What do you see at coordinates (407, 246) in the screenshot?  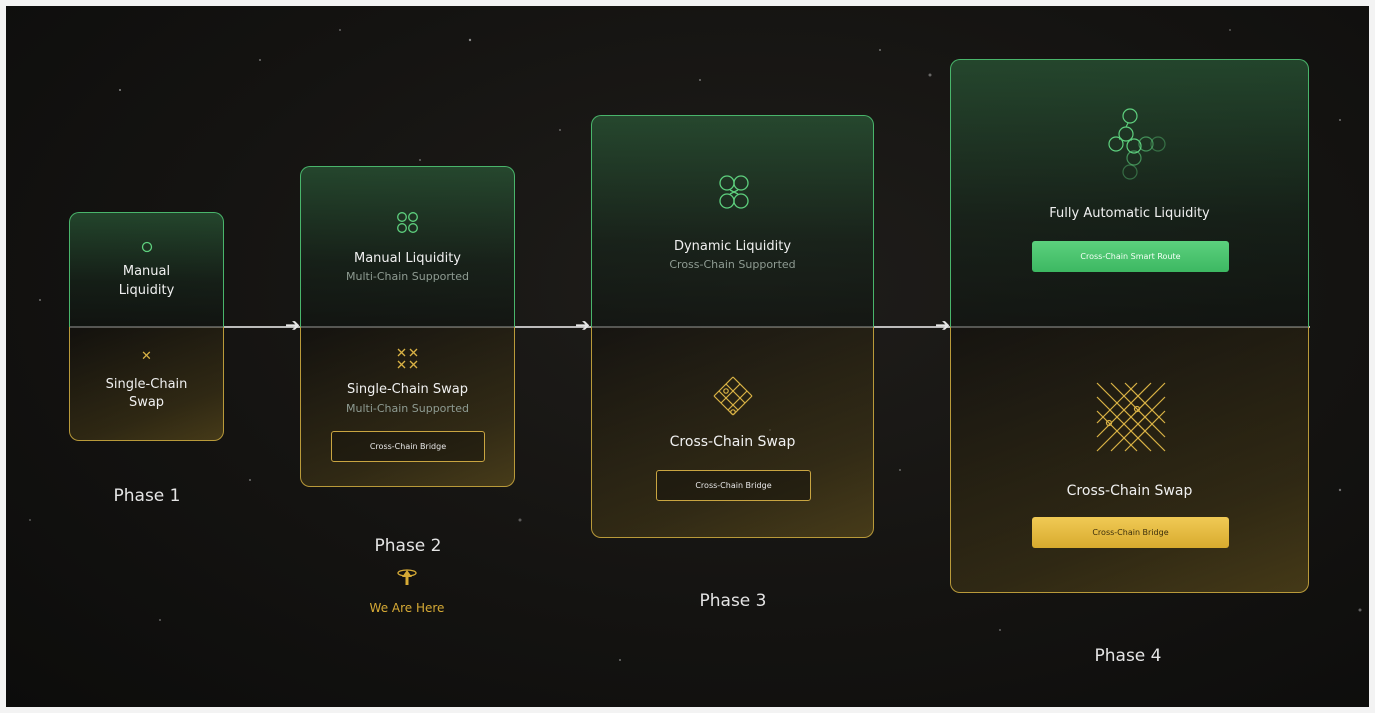 I see `liquidity-panel: Manual Liquidity Multi-Chain Supported` at bounding box center [407, 246].